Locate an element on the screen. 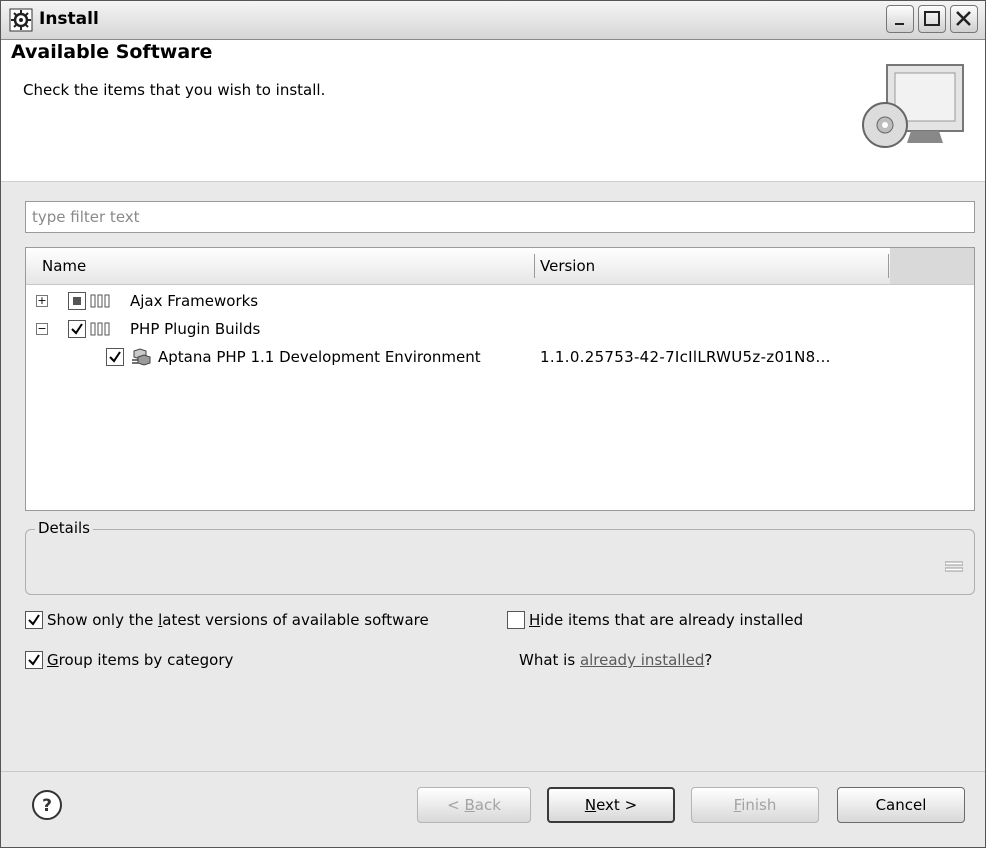 The image size is (986, 848). cancel-button: Cancel is located at coordinates (901, 805).